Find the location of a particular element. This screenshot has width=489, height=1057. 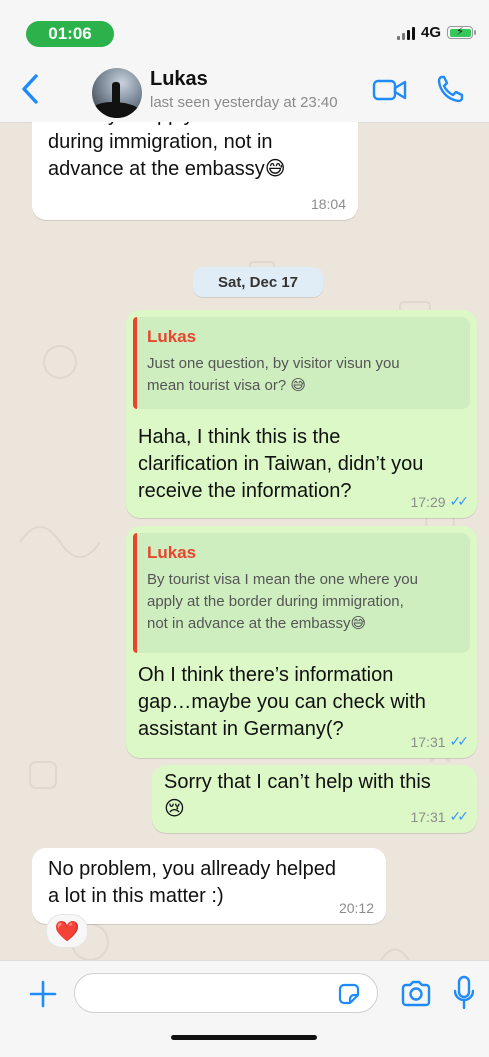

sticker-icon is located at coordinates (349, 994).